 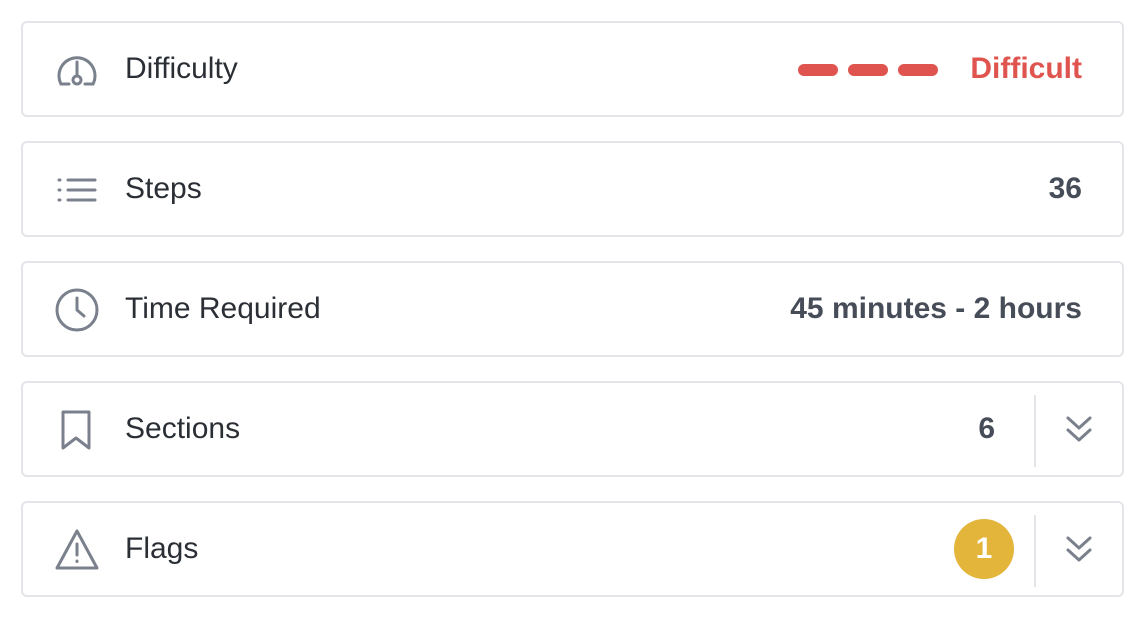 What do you see at coordinates (77, 190) in the screenshot?
I see `list-icon` at bounding box center [77, 190].